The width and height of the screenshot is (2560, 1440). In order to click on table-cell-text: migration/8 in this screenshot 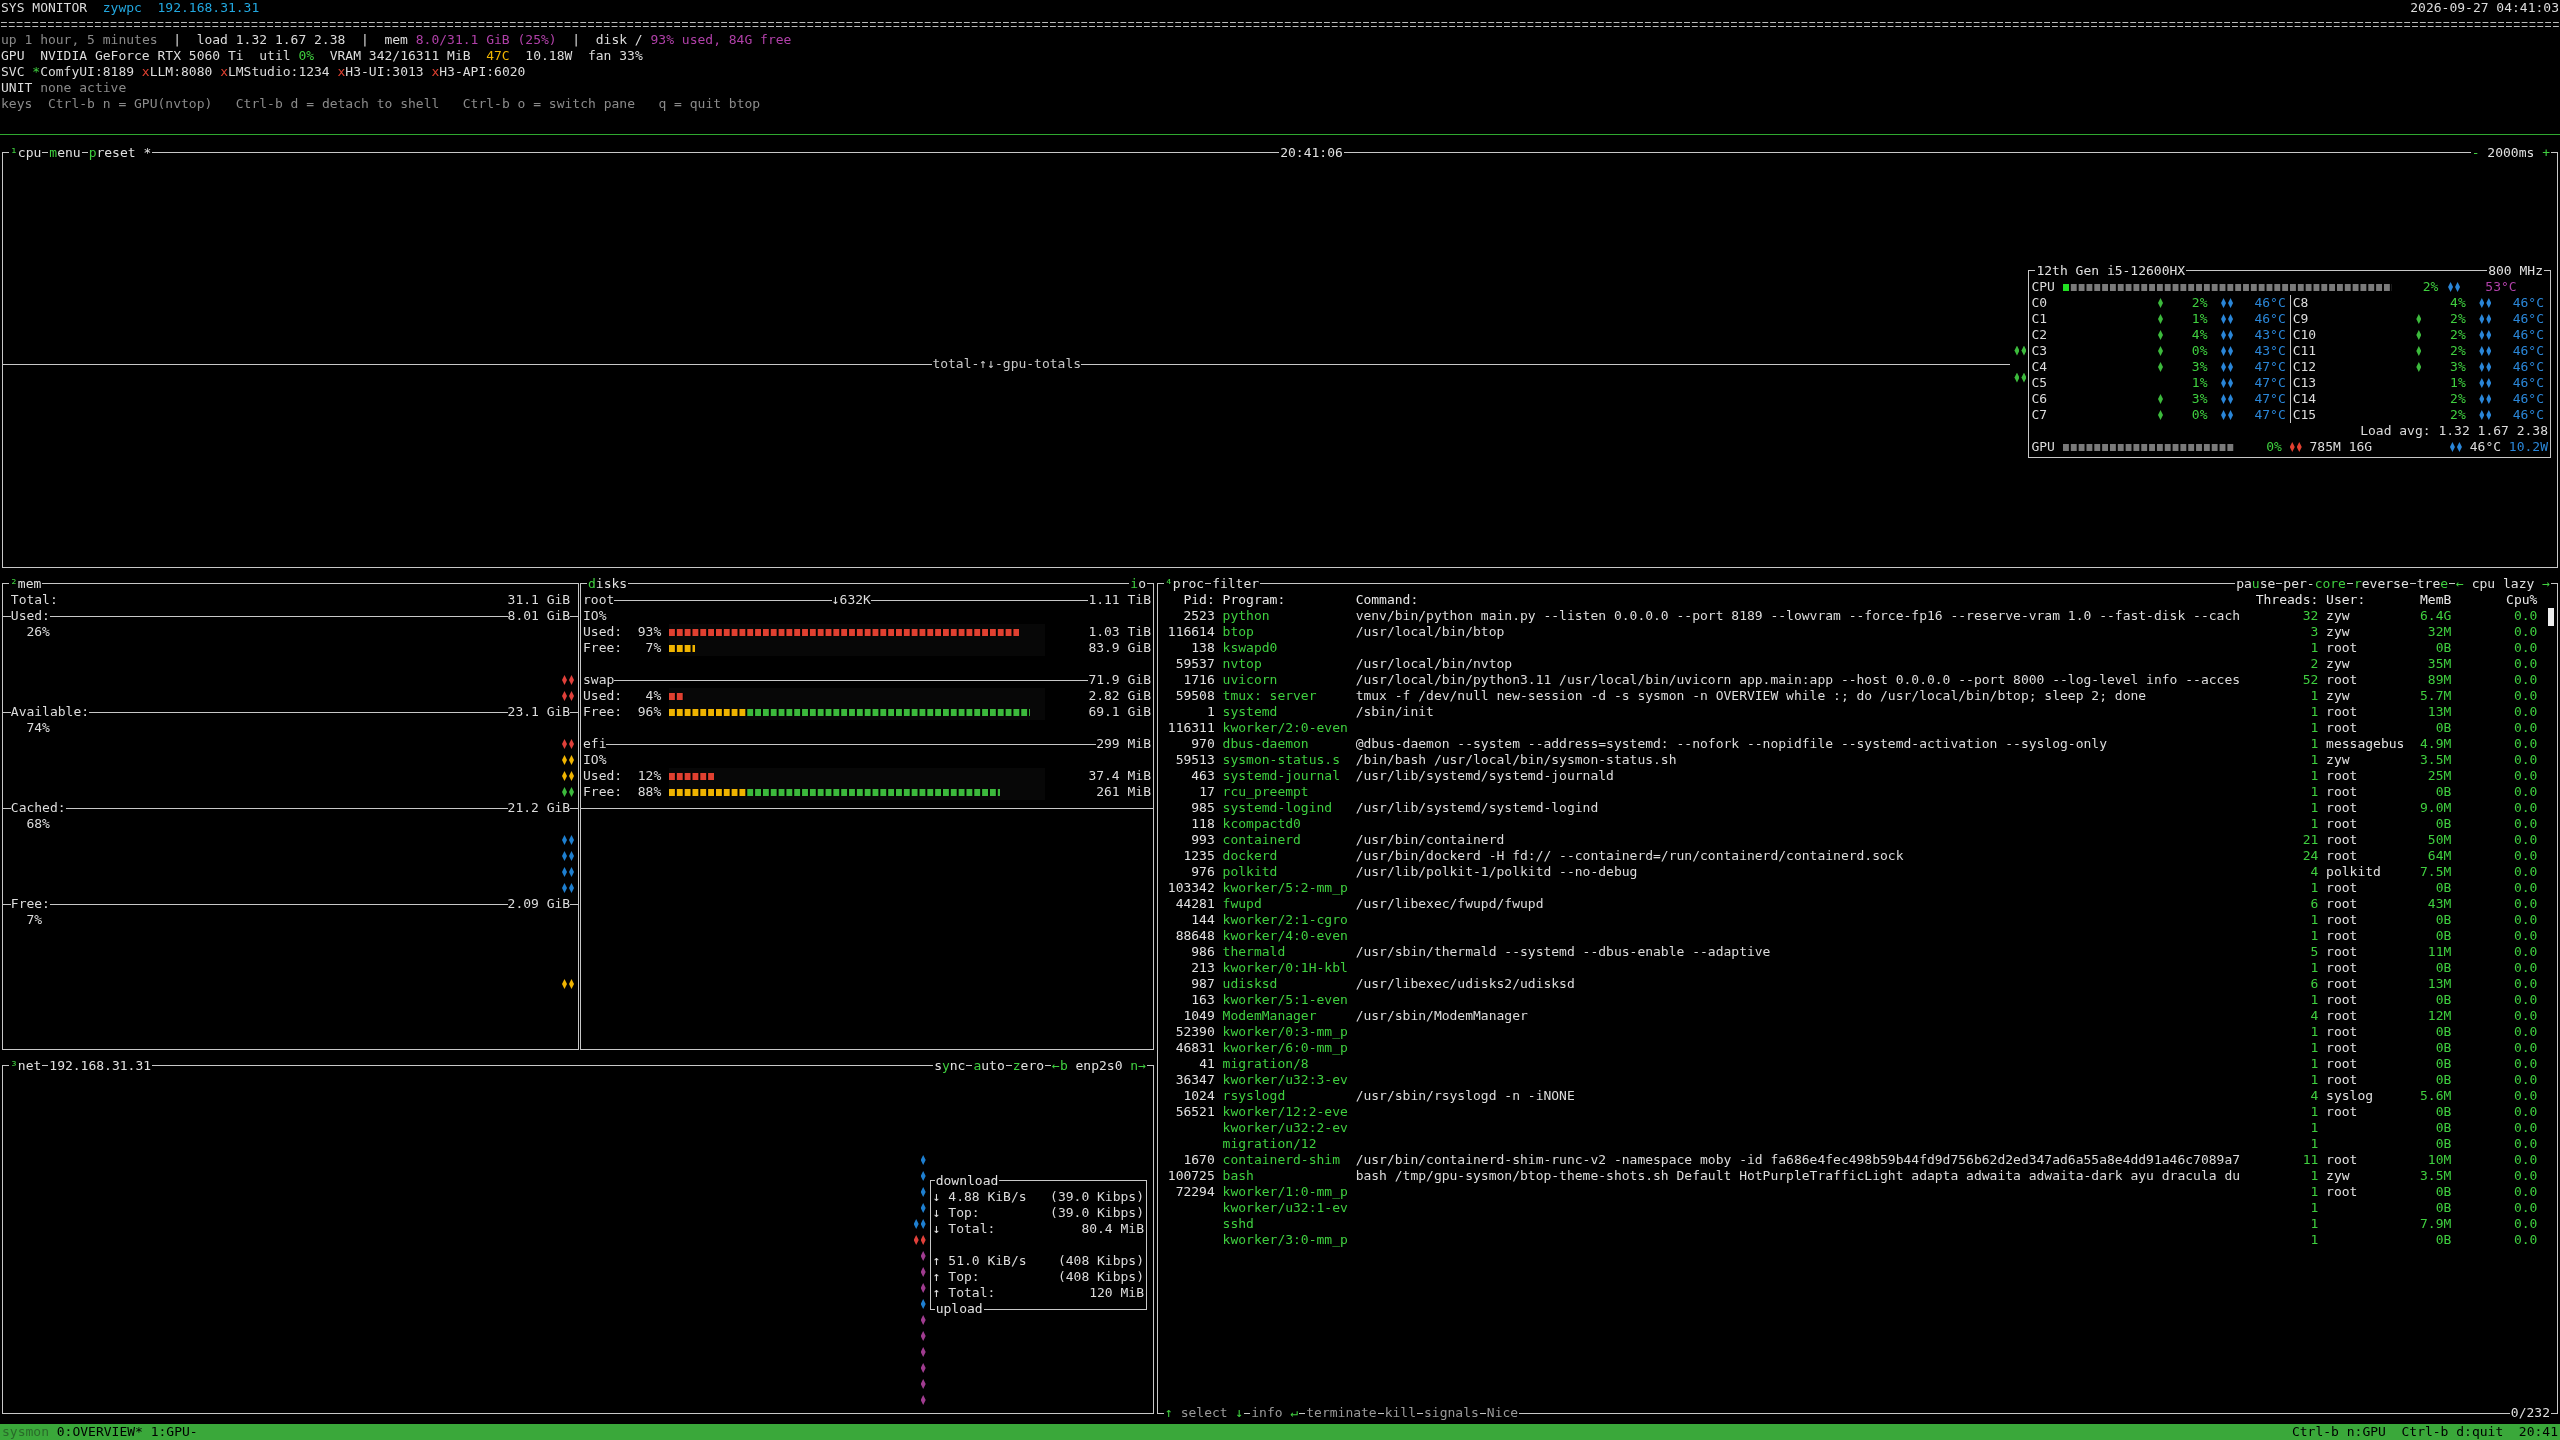, I will do `click(1266, 1064)`.